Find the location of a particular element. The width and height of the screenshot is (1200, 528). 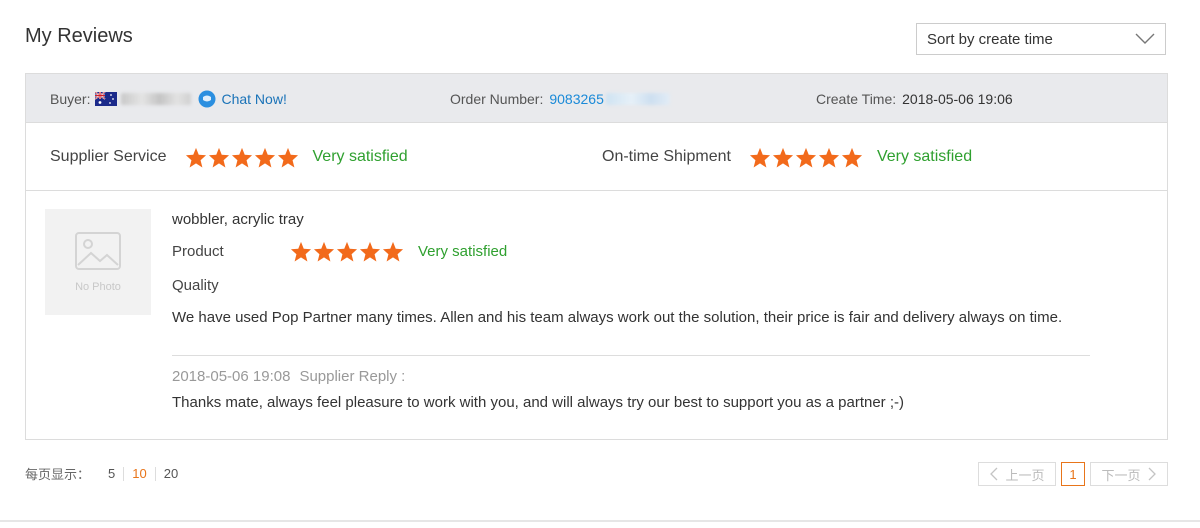

page-size-option: 20 is located at coordinates (171, 473).